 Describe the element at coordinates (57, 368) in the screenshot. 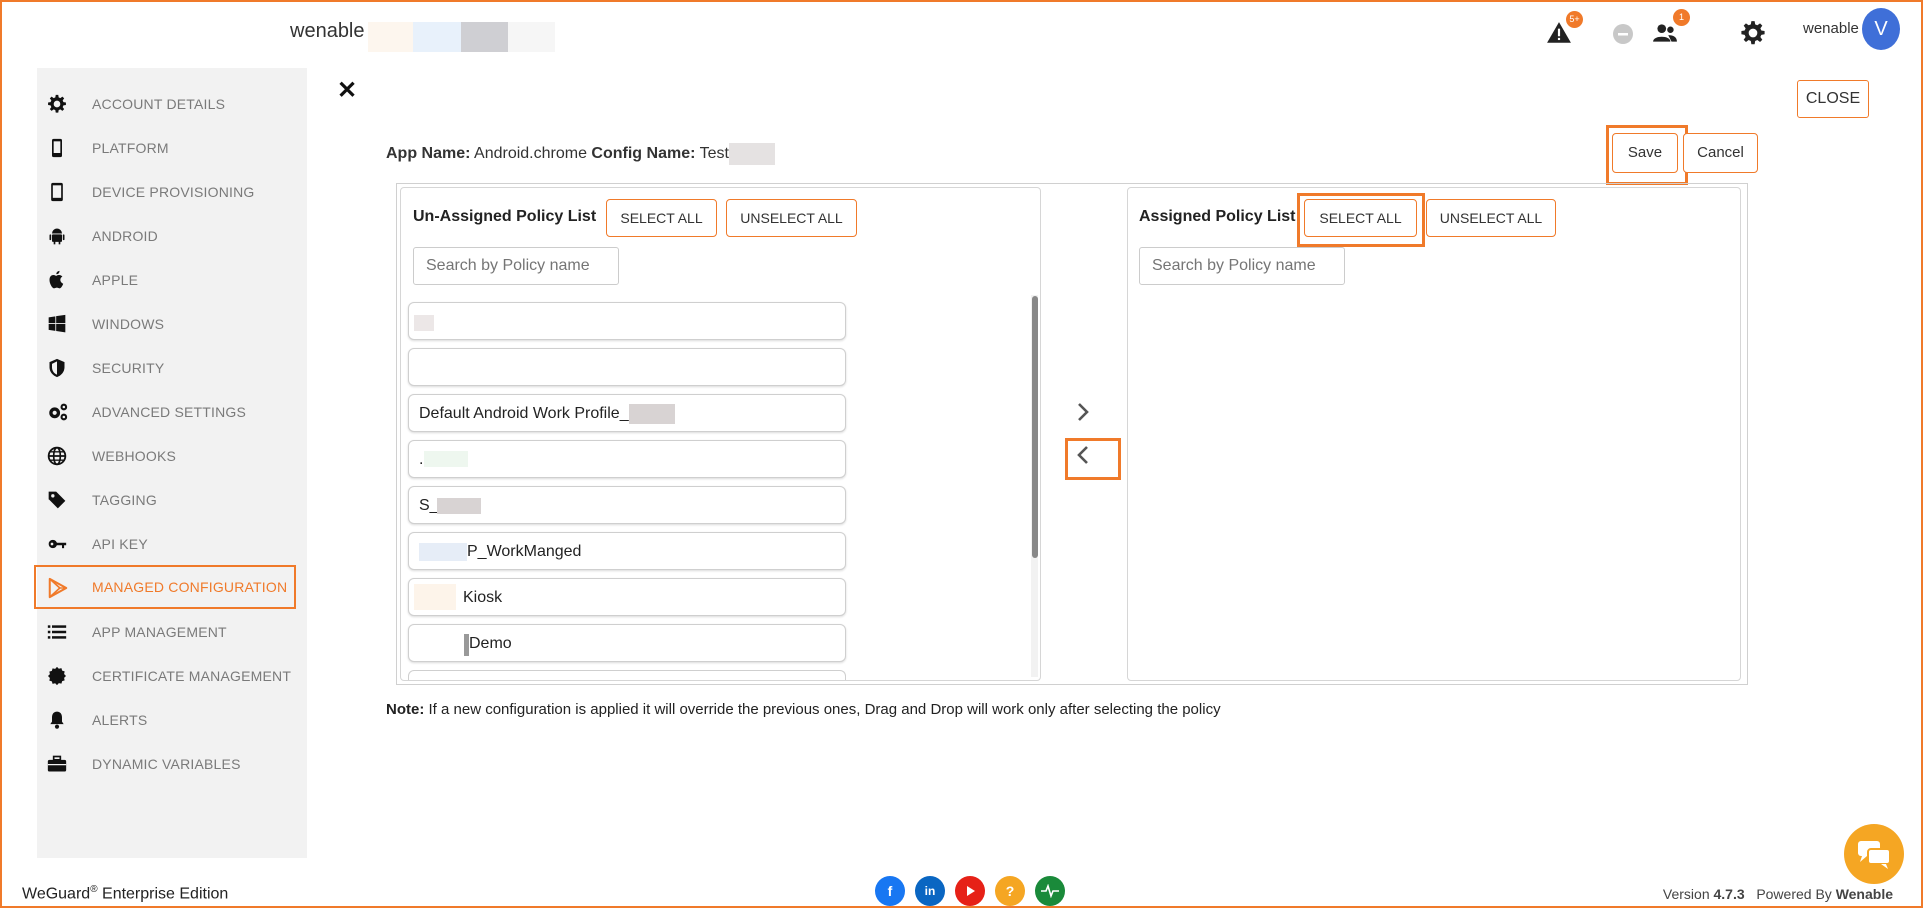

I see `shield-icon` at that location.